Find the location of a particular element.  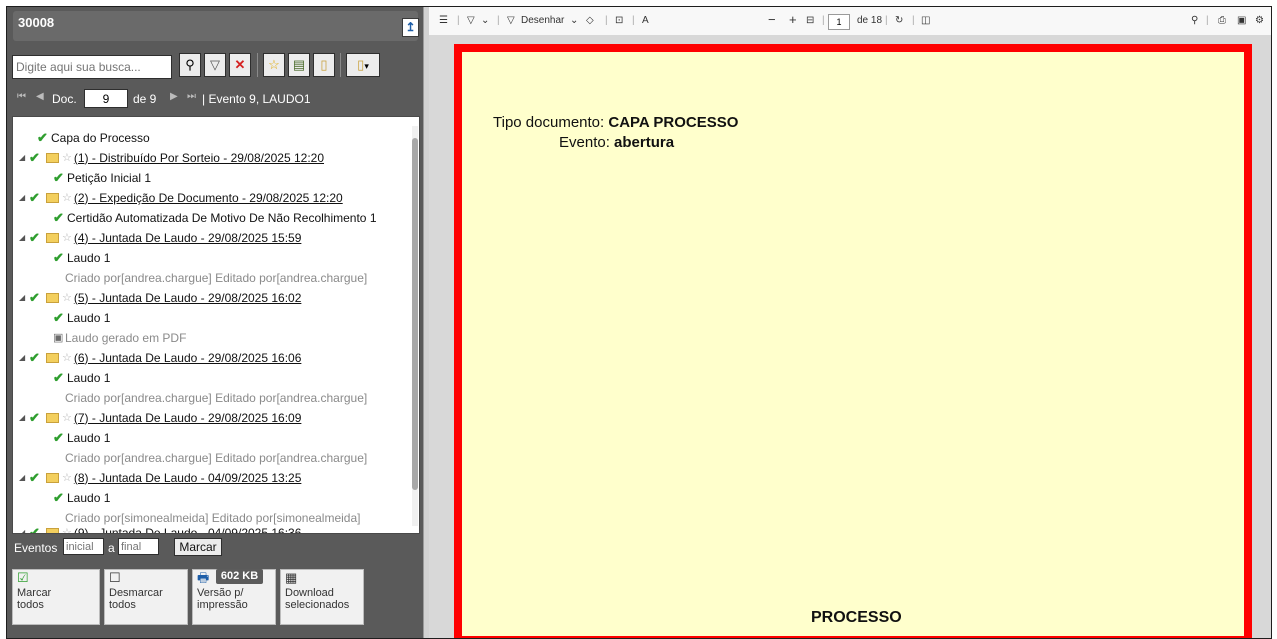

text-box-icon: ⊡ is located at coordinates (619, 20).